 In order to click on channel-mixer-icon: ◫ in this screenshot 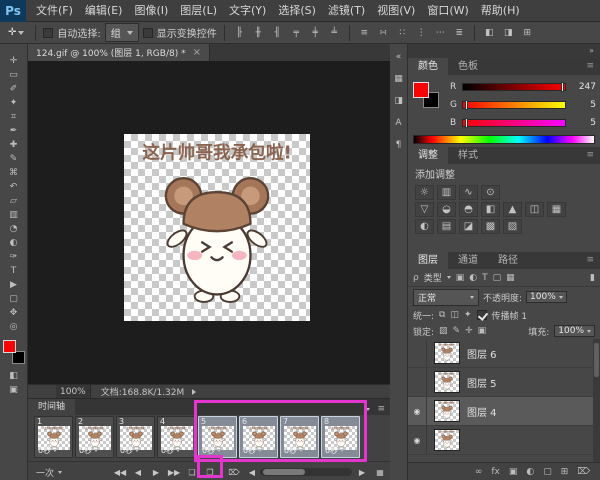, I will do `click(534, 209)`.